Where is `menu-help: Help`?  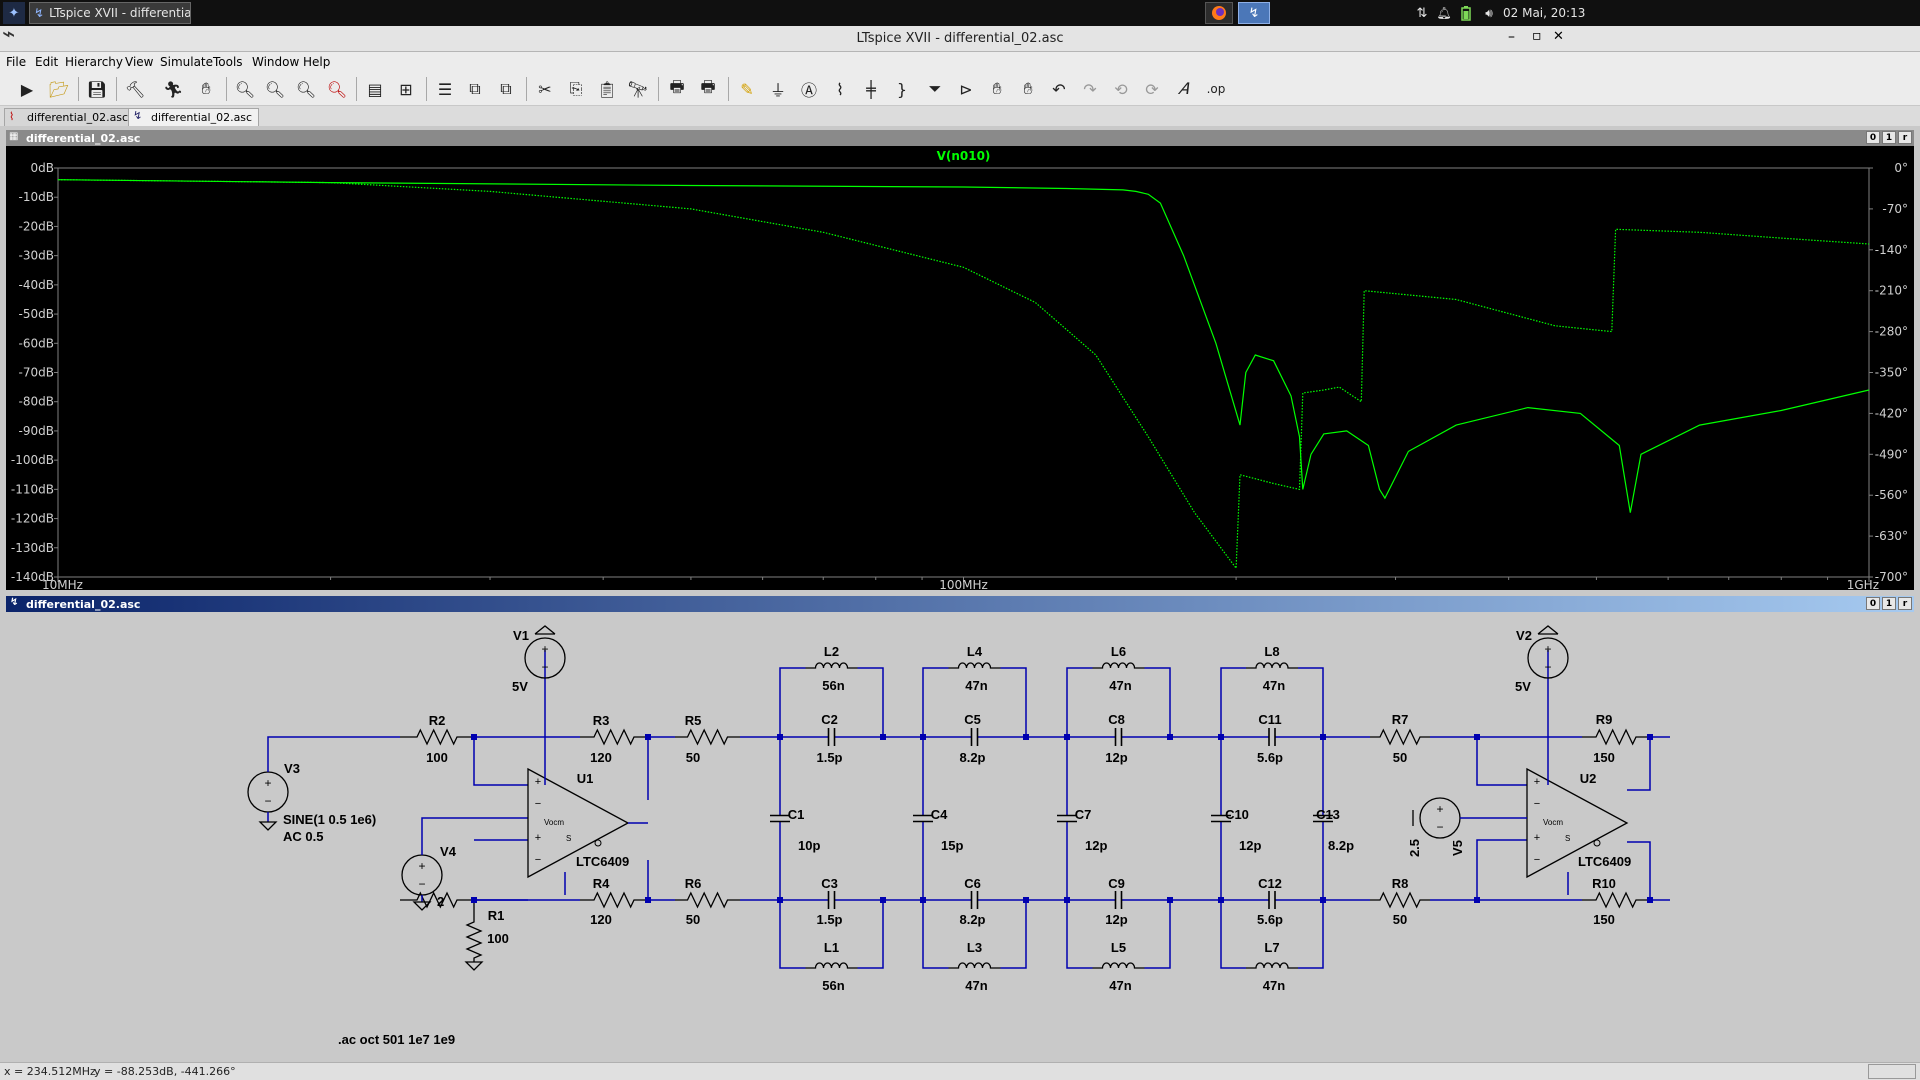 menu-help: Help is located at coordinates (316, 62).